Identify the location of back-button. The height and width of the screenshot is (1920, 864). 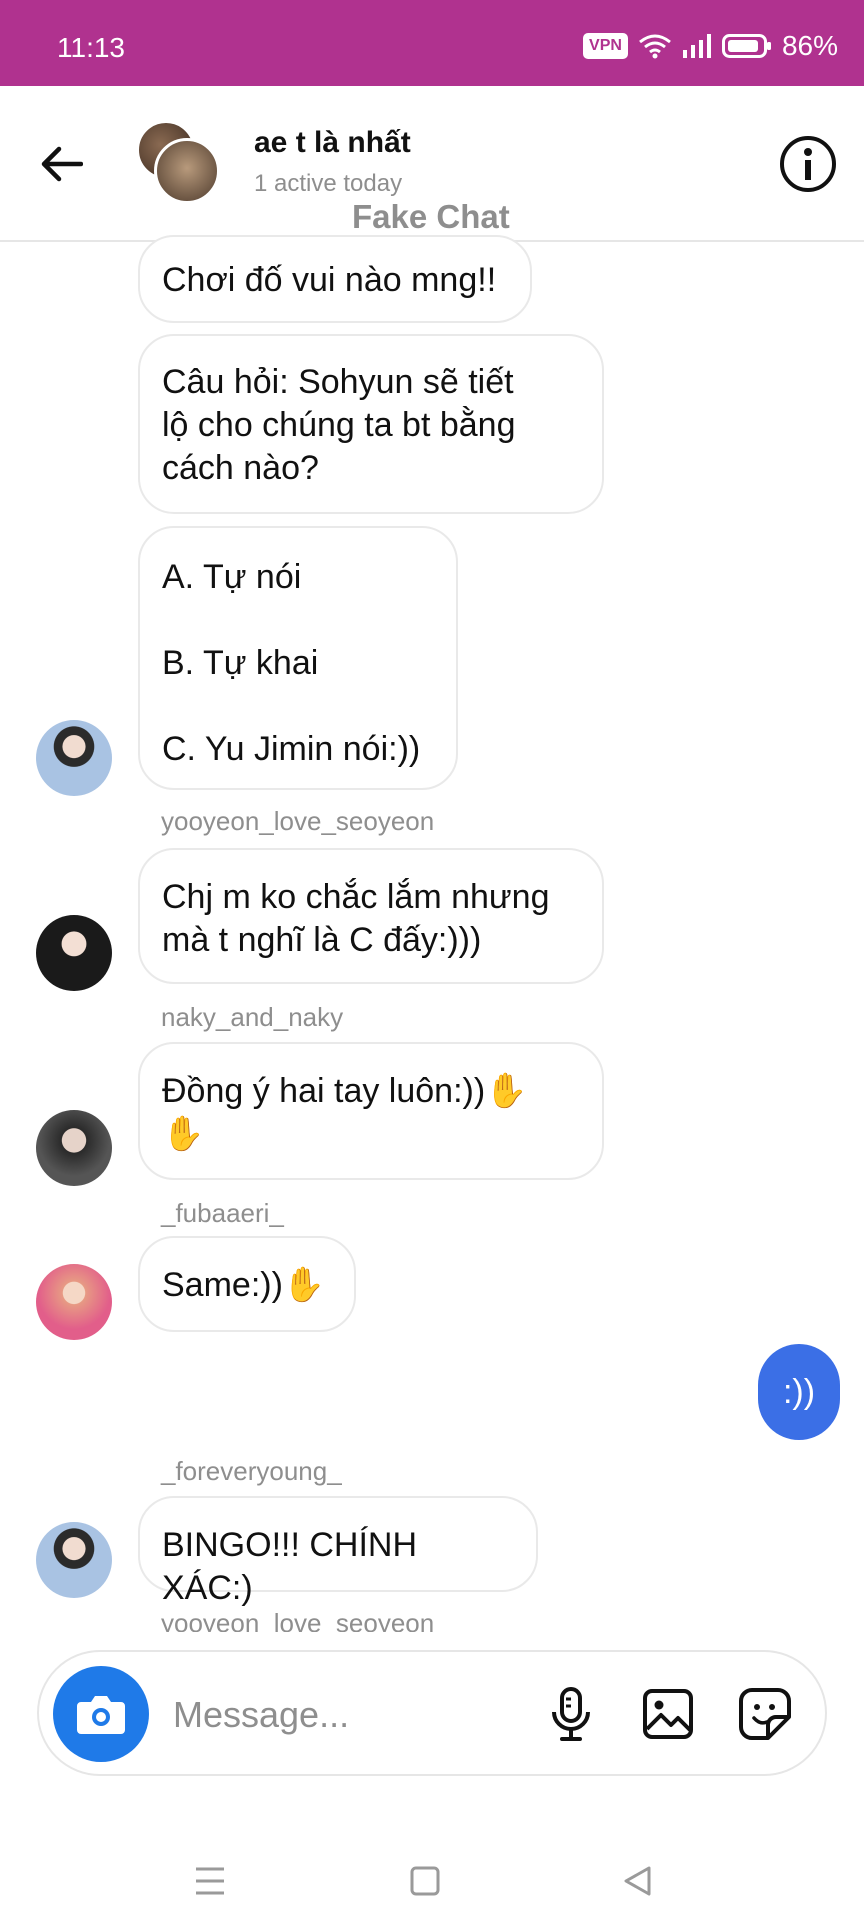
(62, 164).